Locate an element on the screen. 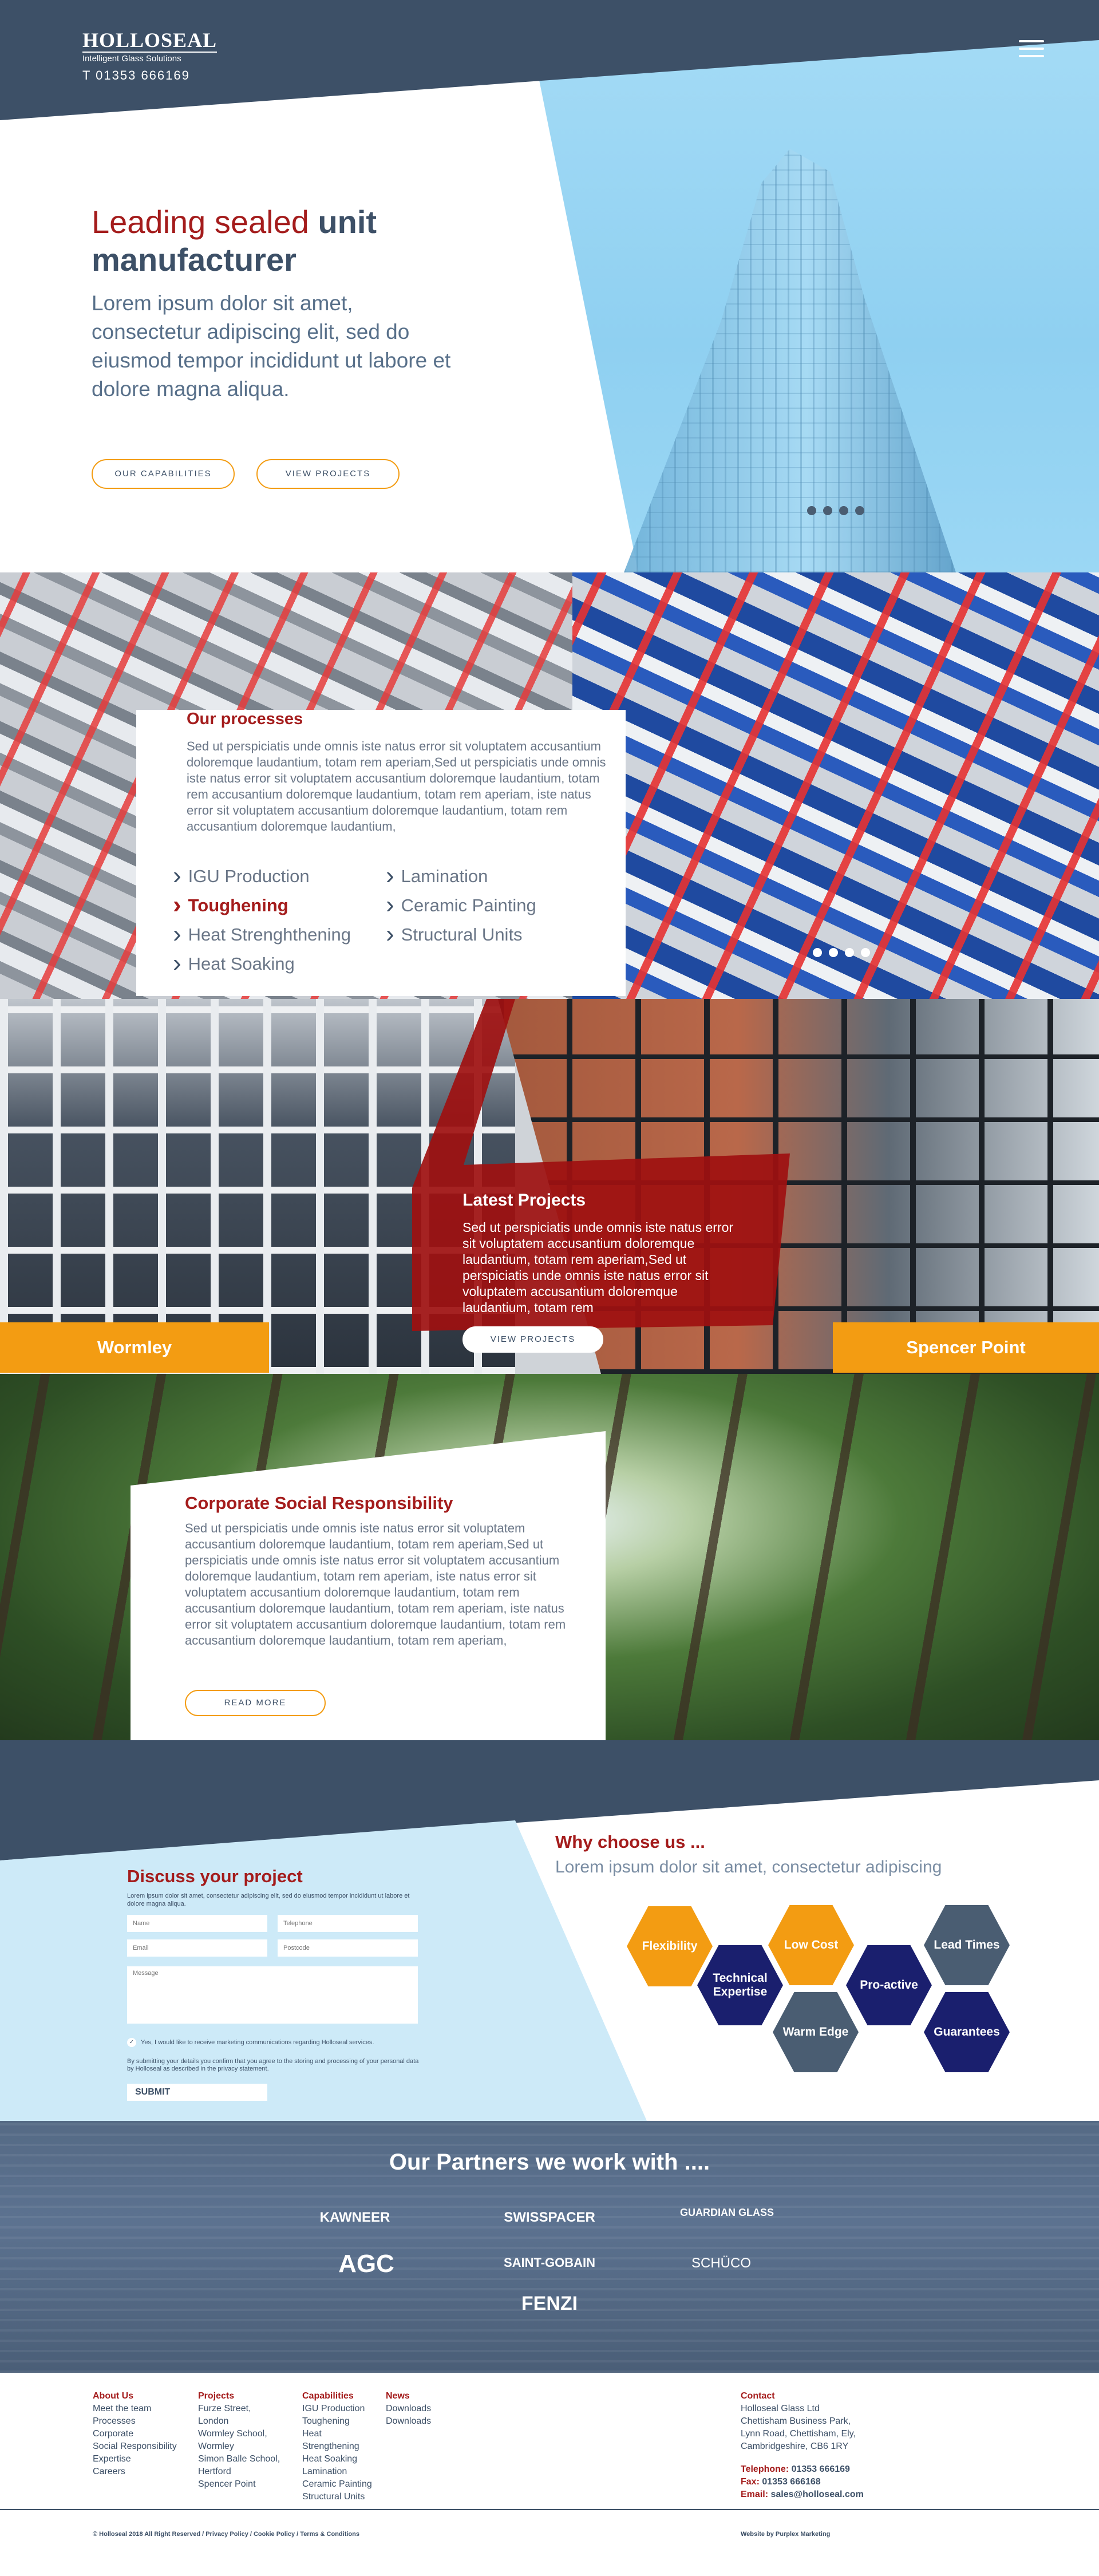 The width and height of the screenshot is (1099, 2576). hamburger-menu-icon is located at coordinates (1031, 50).